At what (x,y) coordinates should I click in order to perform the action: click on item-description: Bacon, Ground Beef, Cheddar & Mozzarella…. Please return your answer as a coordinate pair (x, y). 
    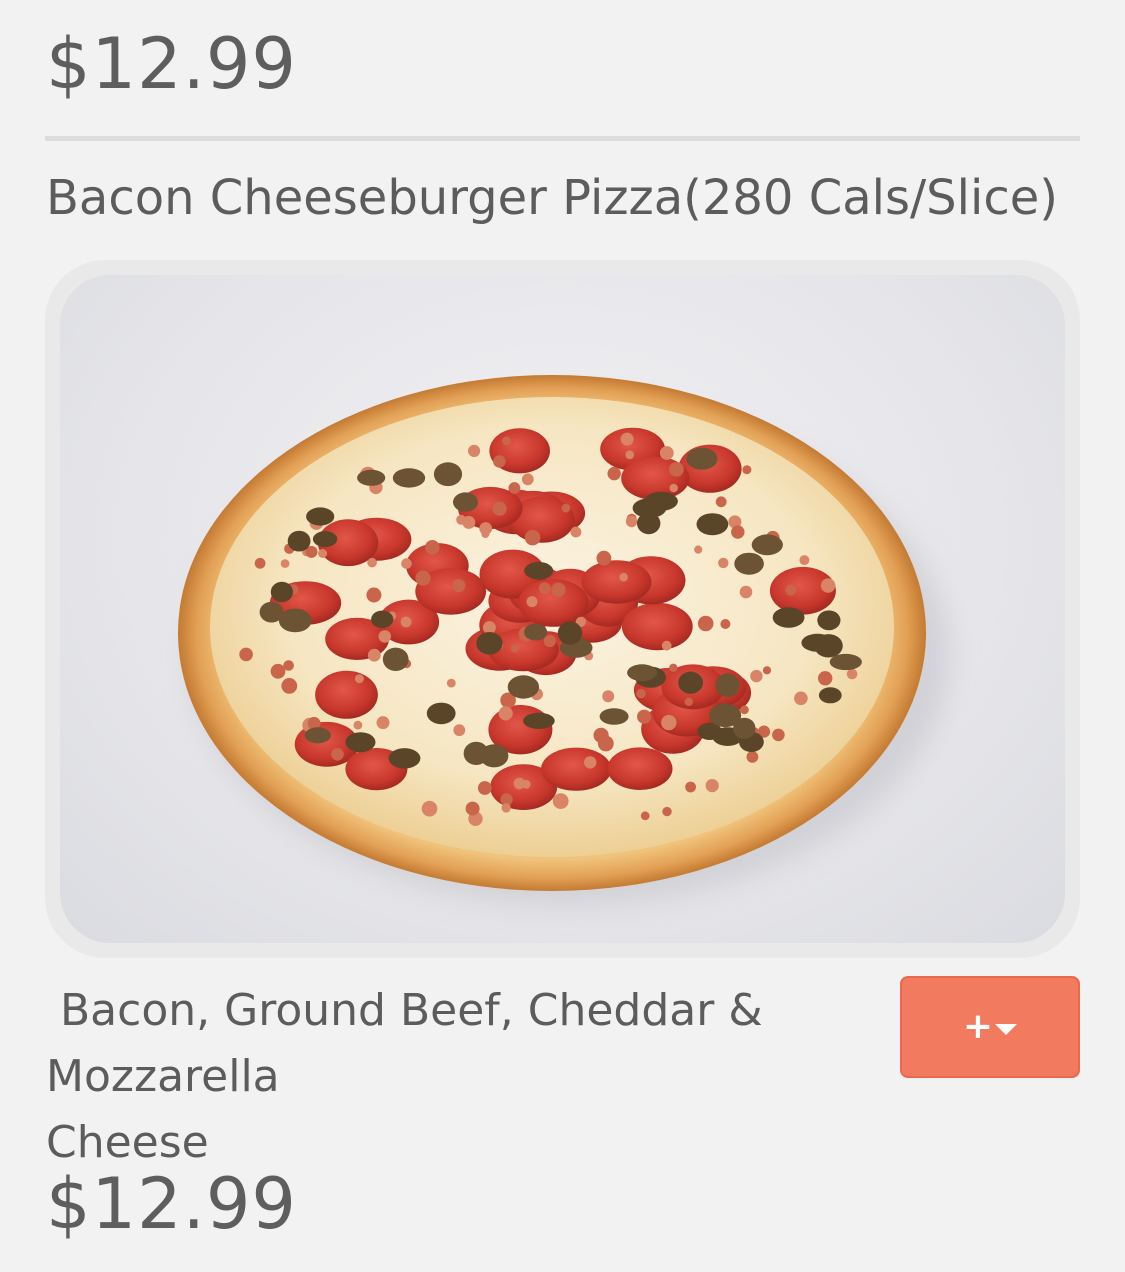
    Looking at the image, I should click on (404, 1076).